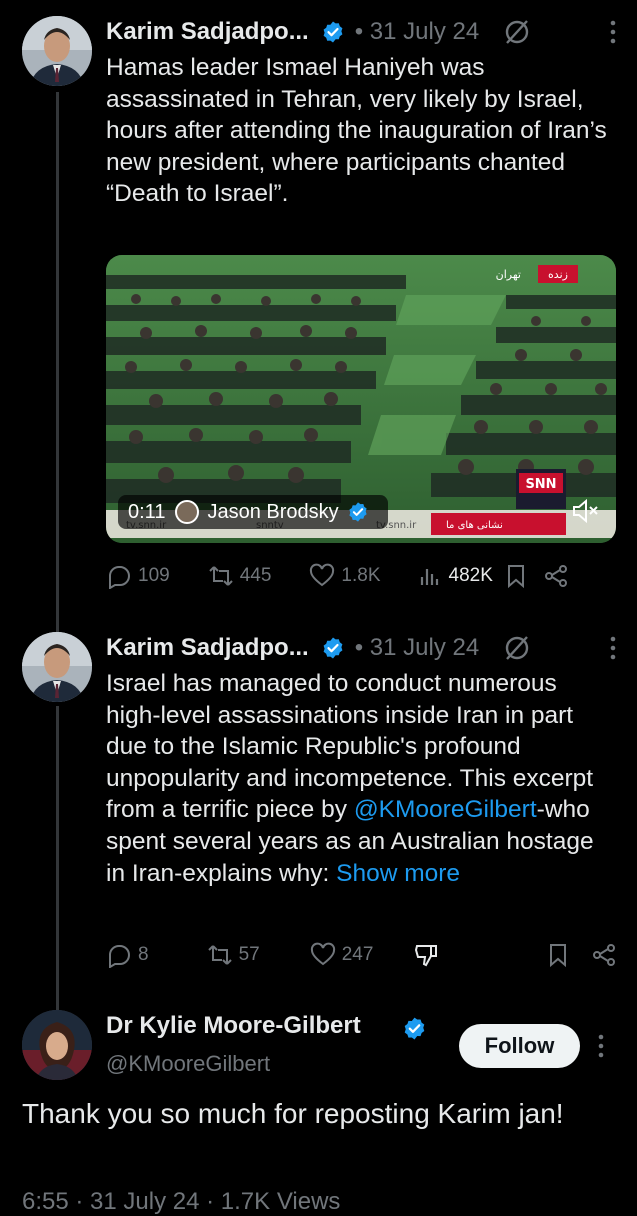 The image size is (637, 1216). I want to click on like-button: 1.8K, so click(345, 576).